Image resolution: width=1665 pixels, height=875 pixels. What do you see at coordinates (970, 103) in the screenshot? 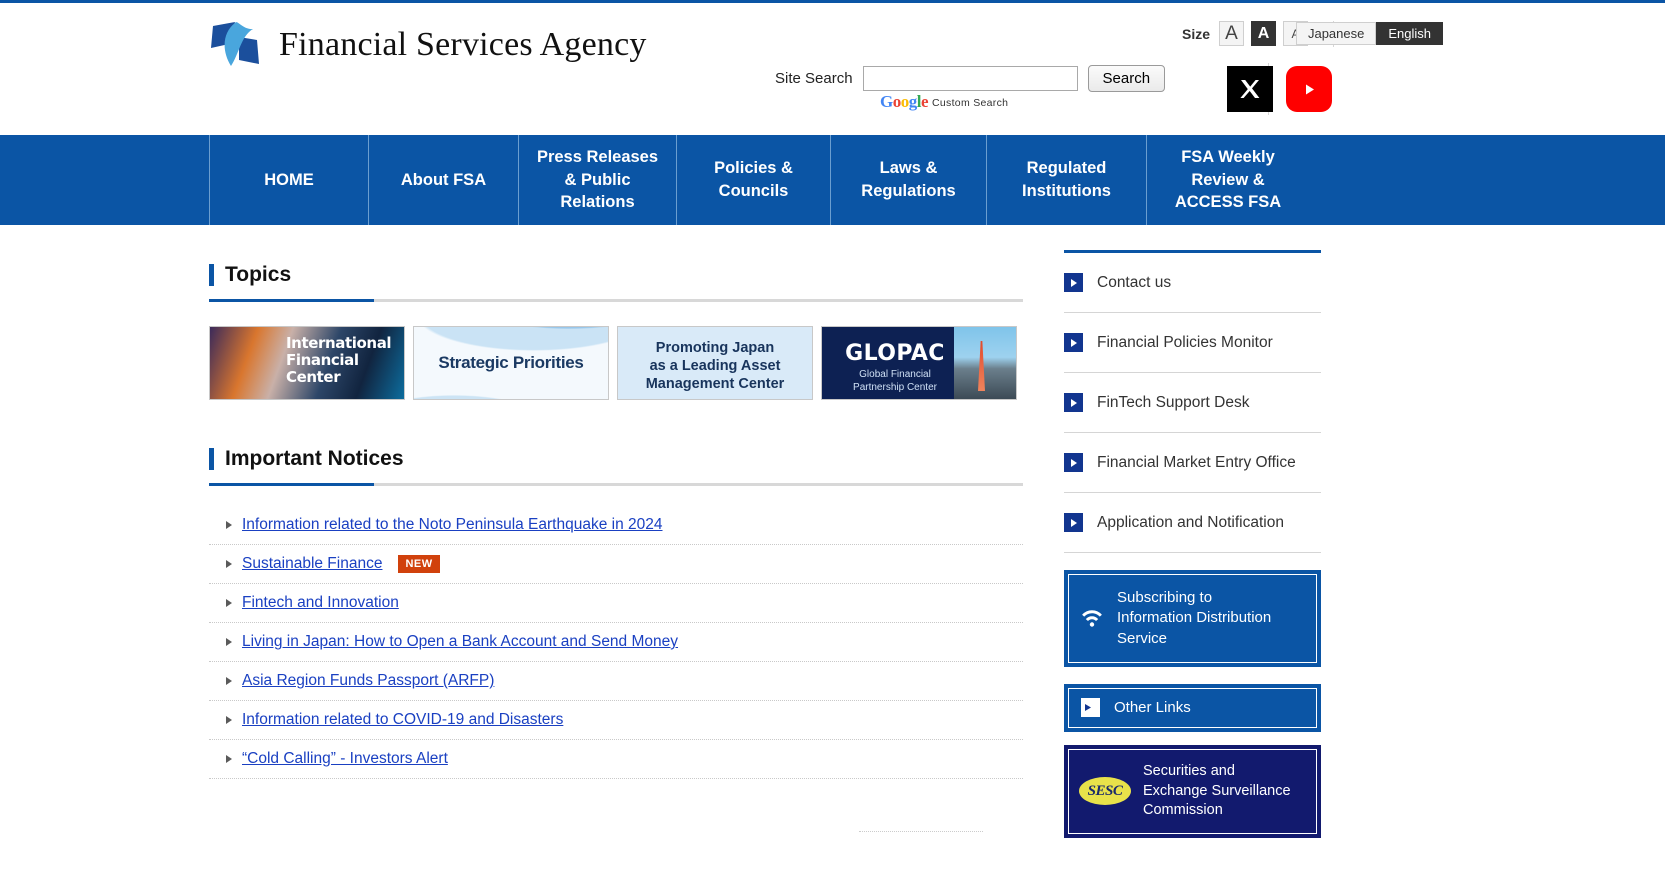
I see `custom-search-label: Custom Search` at bounding box center [970, 103].